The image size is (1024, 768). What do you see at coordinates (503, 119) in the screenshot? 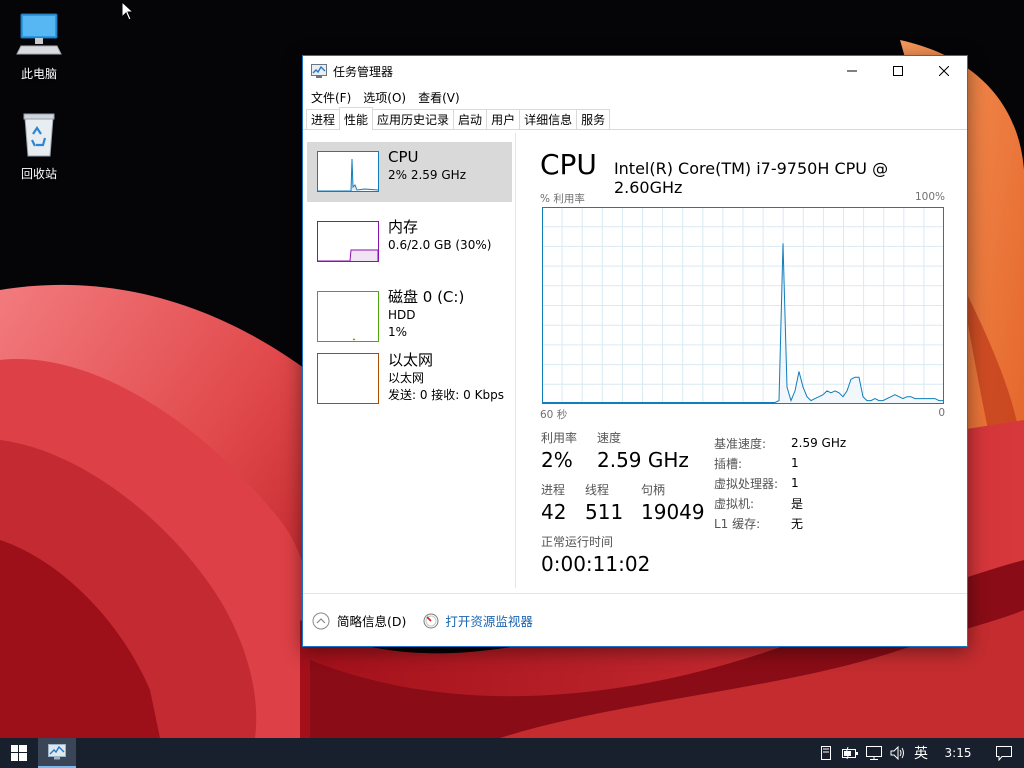
I see `tab-users: 用户` at bounding box center [503, 119].